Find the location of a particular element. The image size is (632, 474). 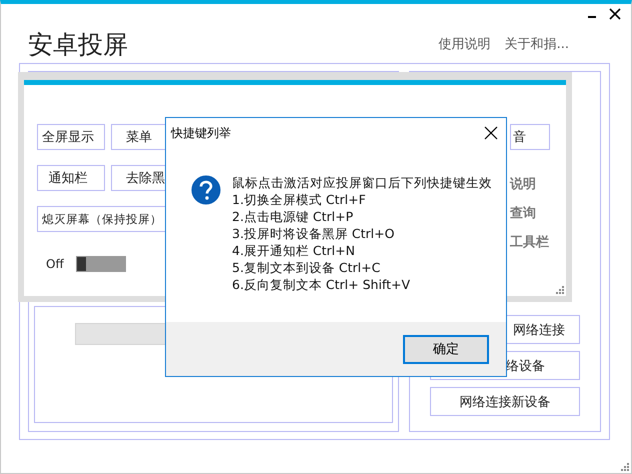

dialog-text-line: 4.展开通知栏 Ctrl+N is located at coordinates (294, 250).